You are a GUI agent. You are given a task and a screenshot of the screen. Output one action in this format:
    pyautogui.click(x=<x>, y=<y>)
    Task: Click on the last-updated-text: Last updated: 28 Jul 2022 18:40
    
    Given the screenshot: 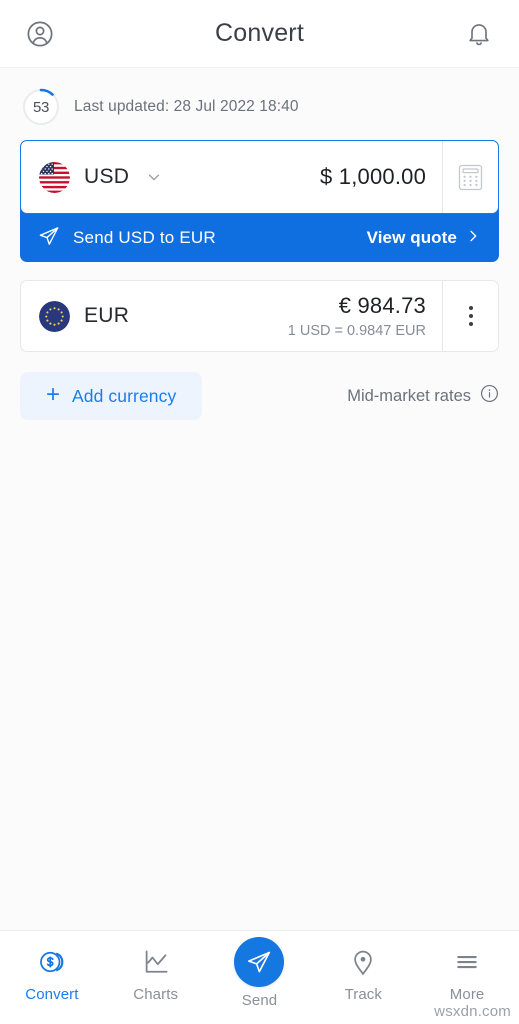 What is the action you would take?
    pyautogui.click(x=186, y=106)
    